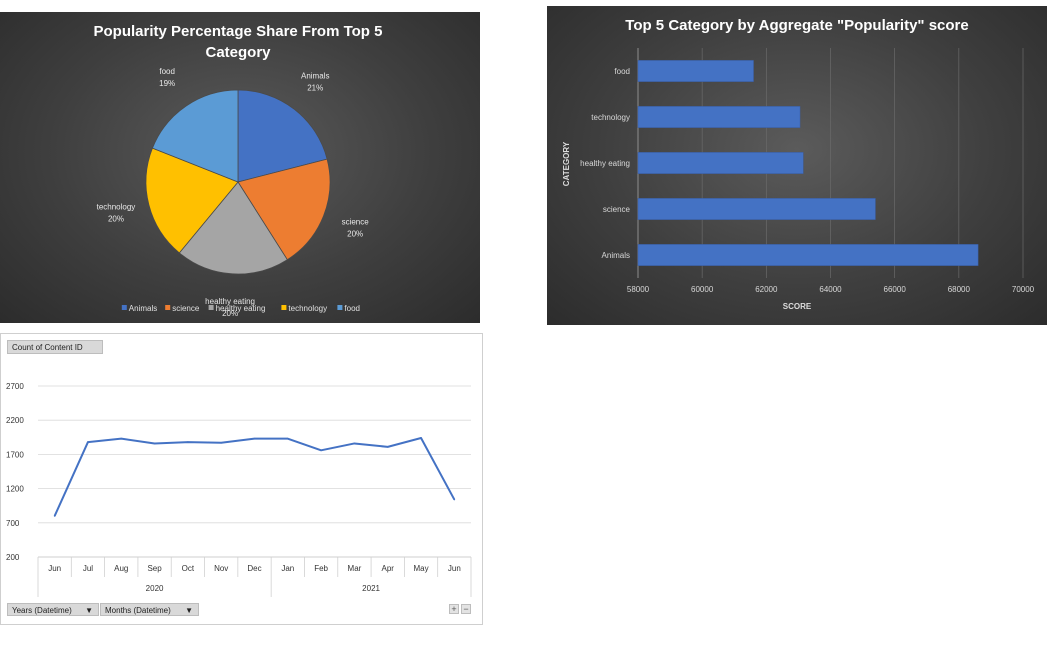 The width and height of the screenshot is (1061, 653). What do you see at coordinates (88, 568) in the screenshot?
I see `line-x-tick-jul-1: Jul` at bounding box center [88, 568].